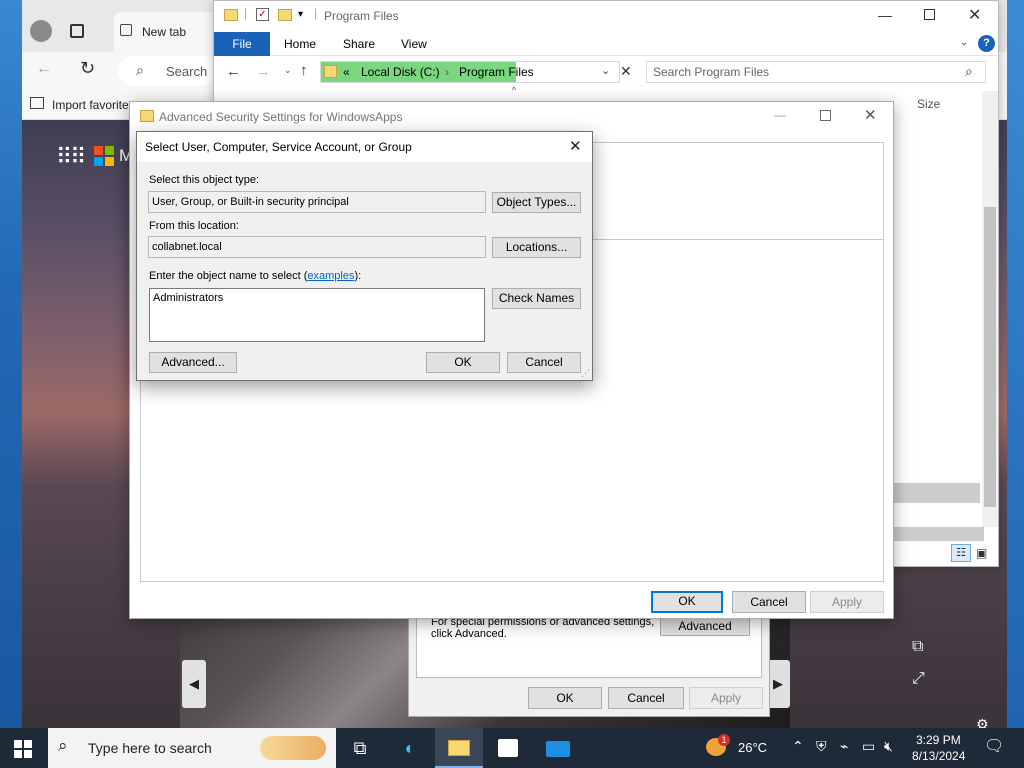  What do you see at coordinates (360, 748) in the screenshot?
I see `task-view-icon: ⧉` at bounding box center [360, 748].